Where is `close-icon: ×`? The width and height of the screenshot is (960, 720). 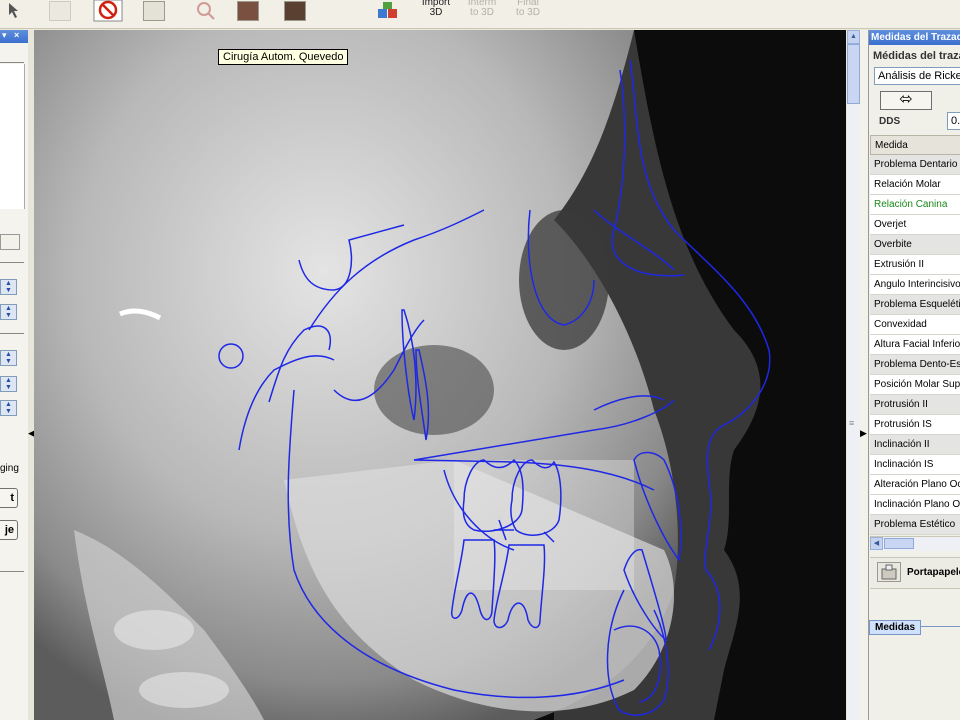
close-icon: × is located at coordinates (16, 35).